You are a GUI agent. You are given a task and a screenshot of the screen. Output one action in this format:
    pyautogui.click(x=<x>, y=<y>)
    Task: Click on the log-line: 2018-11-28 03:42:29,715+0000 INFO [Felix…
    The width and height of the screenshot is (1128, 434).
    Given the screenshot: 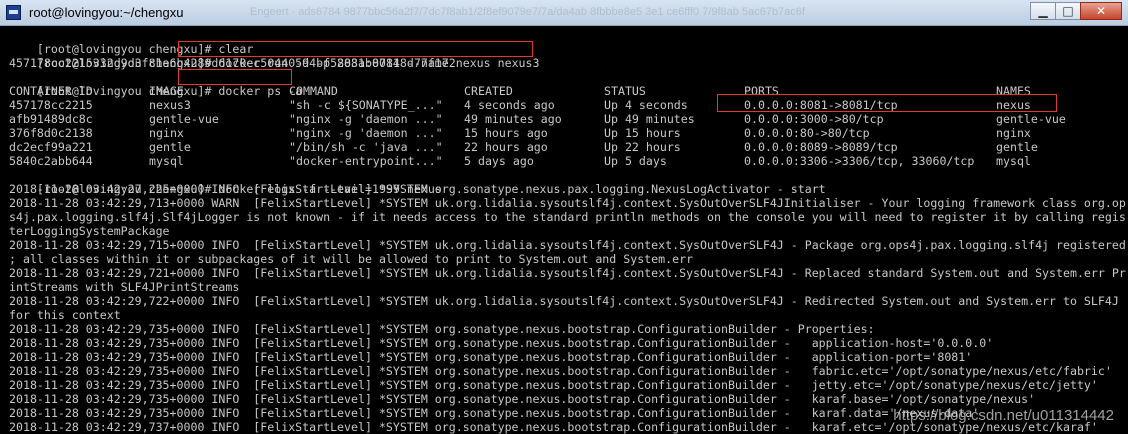 What is the action you would take?
    pyautogui.click(x=567, y=245)
    